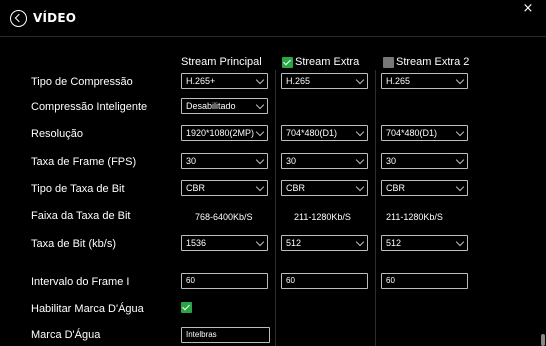 The width and height of the screenshot is (546, 346). What do you see at coordinates (224, 281) in the screenshot?
I see `i-frame-interval-input-main: 60` at bounding box center [224, 281].